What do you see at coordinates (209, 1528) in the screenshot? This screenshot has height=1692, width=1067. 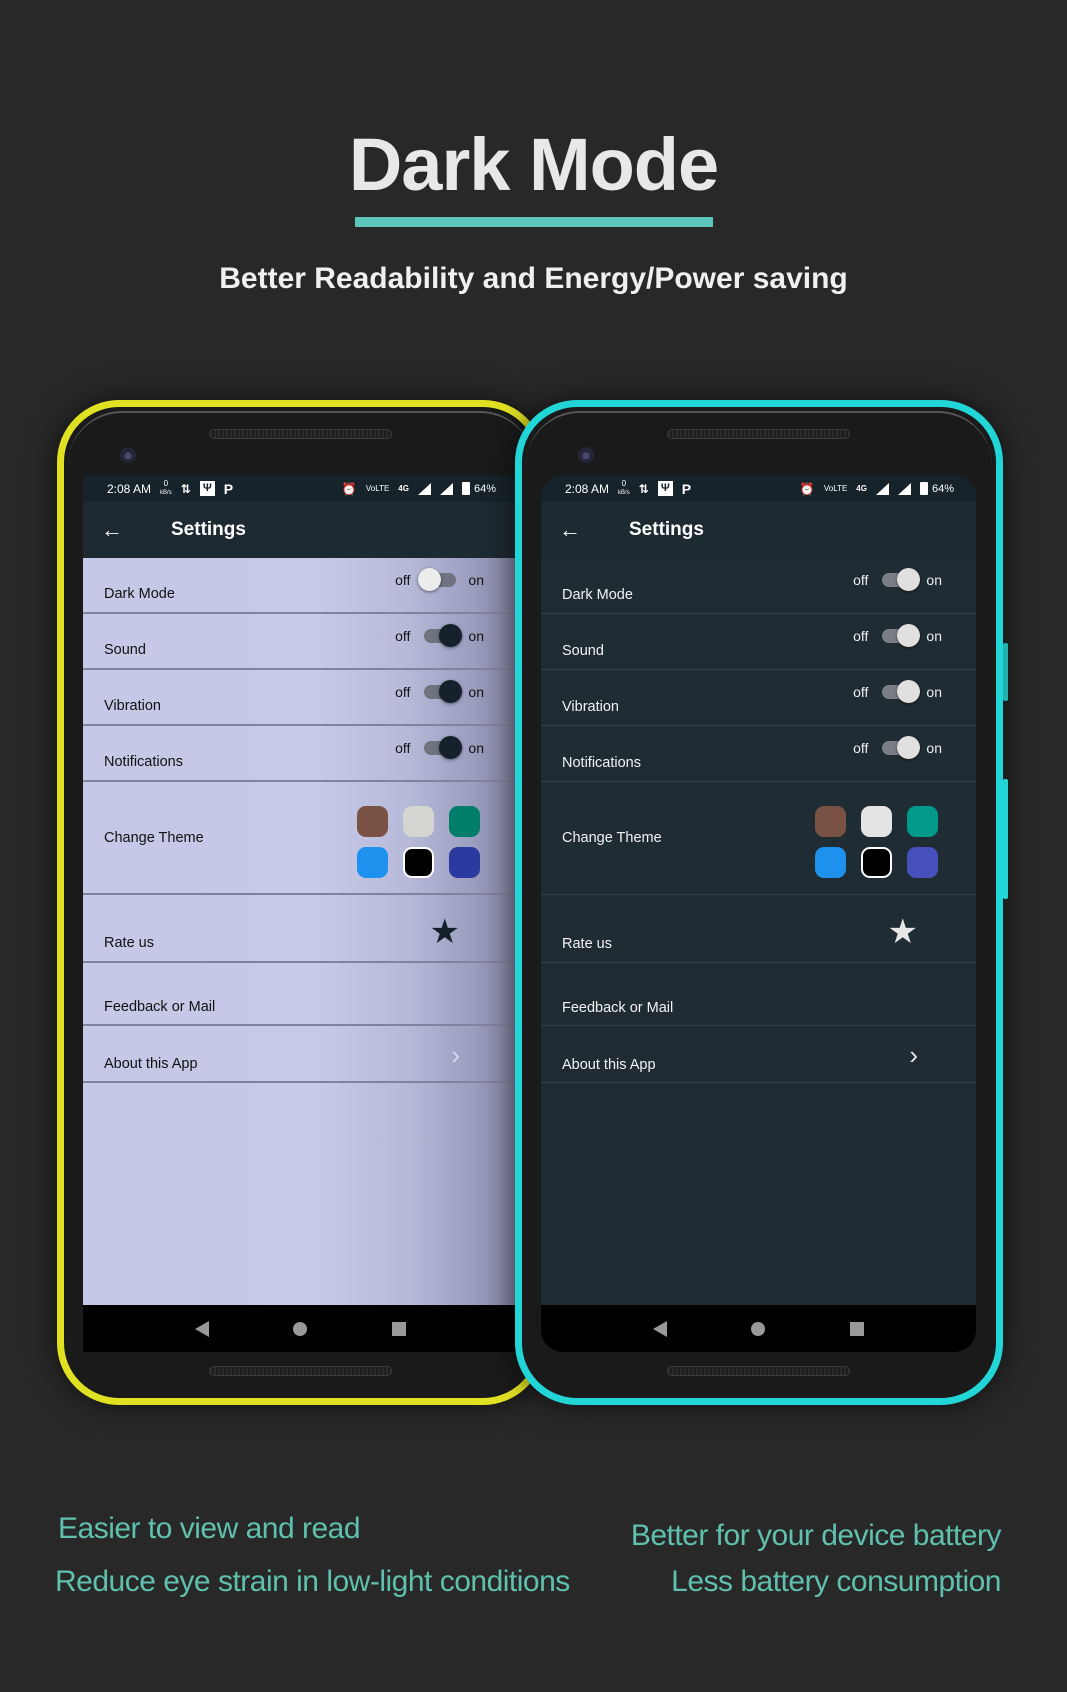 I see `benefit-easier-to-read: Easier to view and read` at bounding box center [209, 1528].